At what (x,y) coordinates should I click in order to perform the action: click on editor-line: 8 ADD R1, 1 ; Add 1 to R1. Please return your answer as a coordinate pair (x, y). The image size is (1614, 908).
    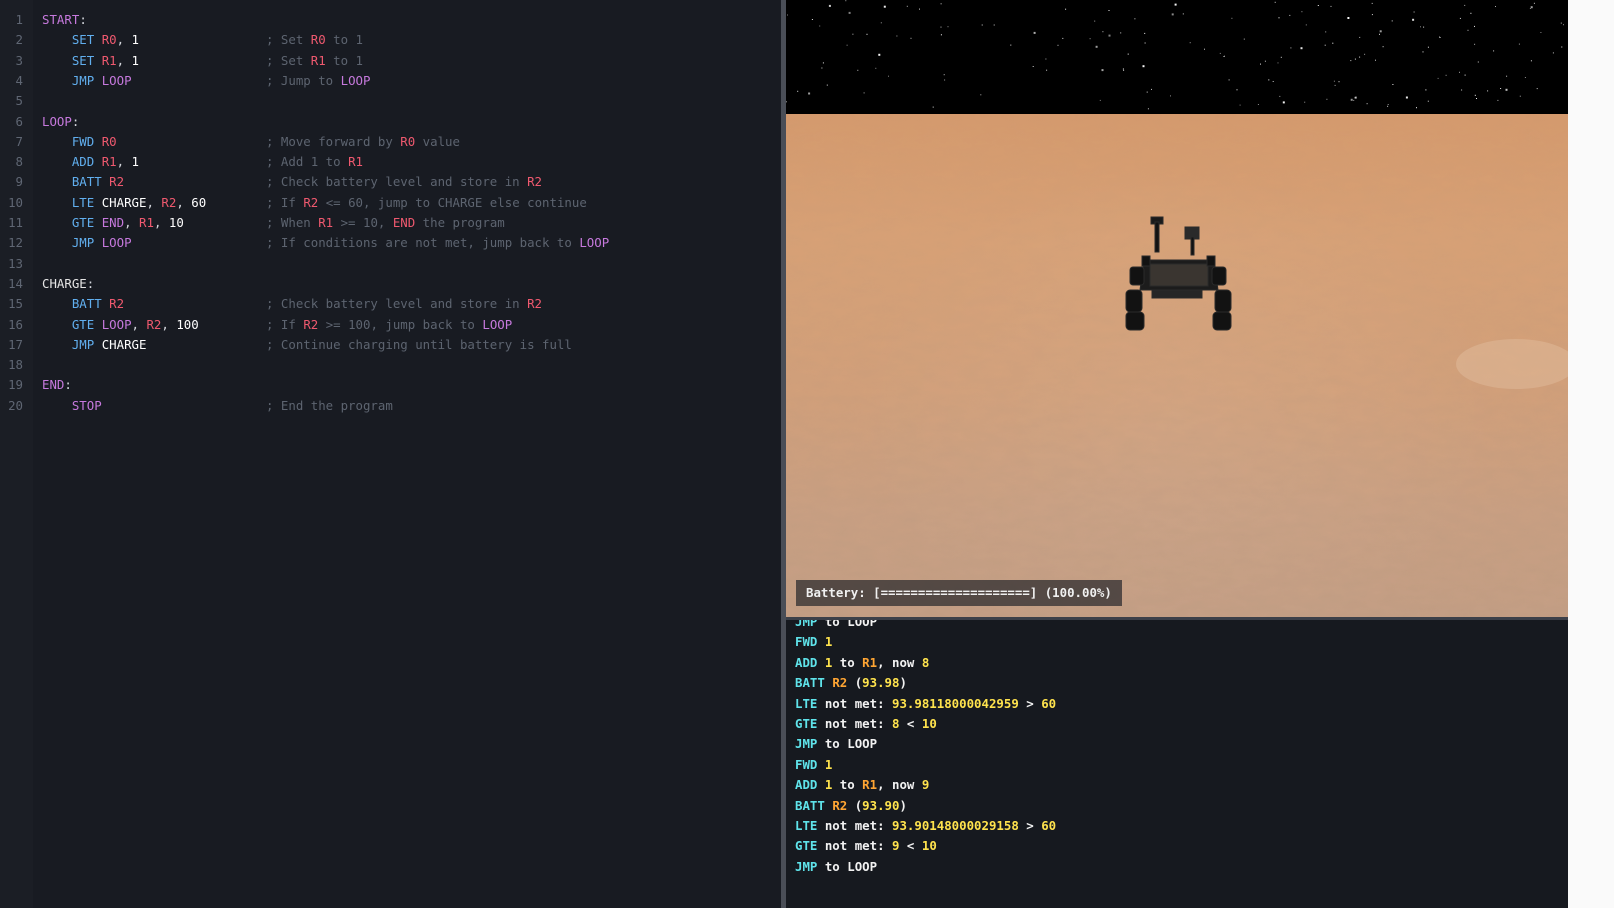
    Looking at the image, I should click on (390, 162).